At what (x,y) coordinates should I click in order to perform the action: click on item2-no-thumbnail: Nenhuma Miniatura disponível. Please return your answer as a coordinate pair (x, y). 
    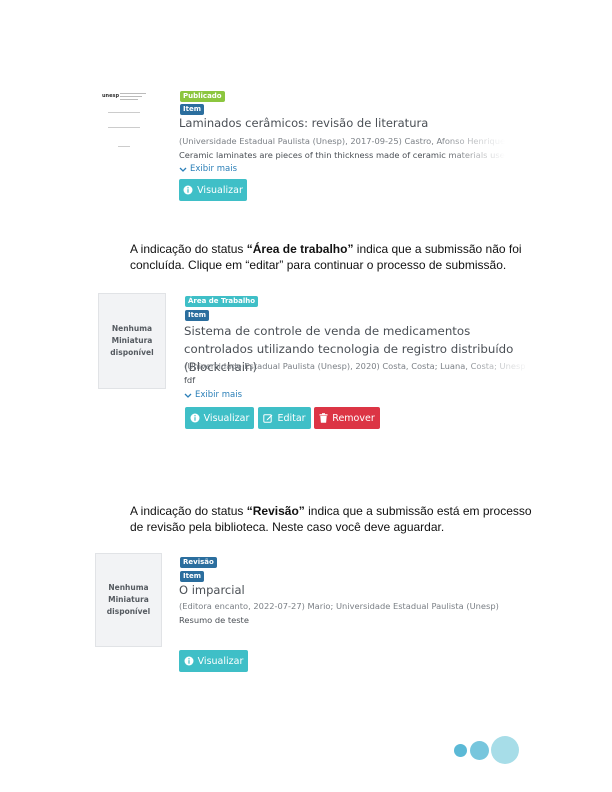
    Looking at the image, I should click on (132, 341).